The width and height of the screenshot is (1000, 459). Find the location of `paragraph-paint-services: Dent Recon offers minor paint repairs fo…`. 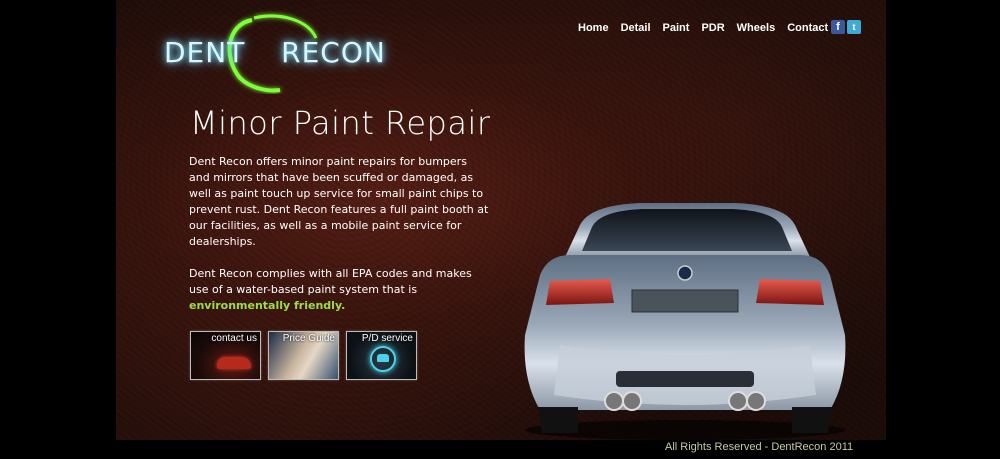

paragraph-paint-services: Dent Recon offers minor paint repairs fo… is located at coordinates (339, 201).